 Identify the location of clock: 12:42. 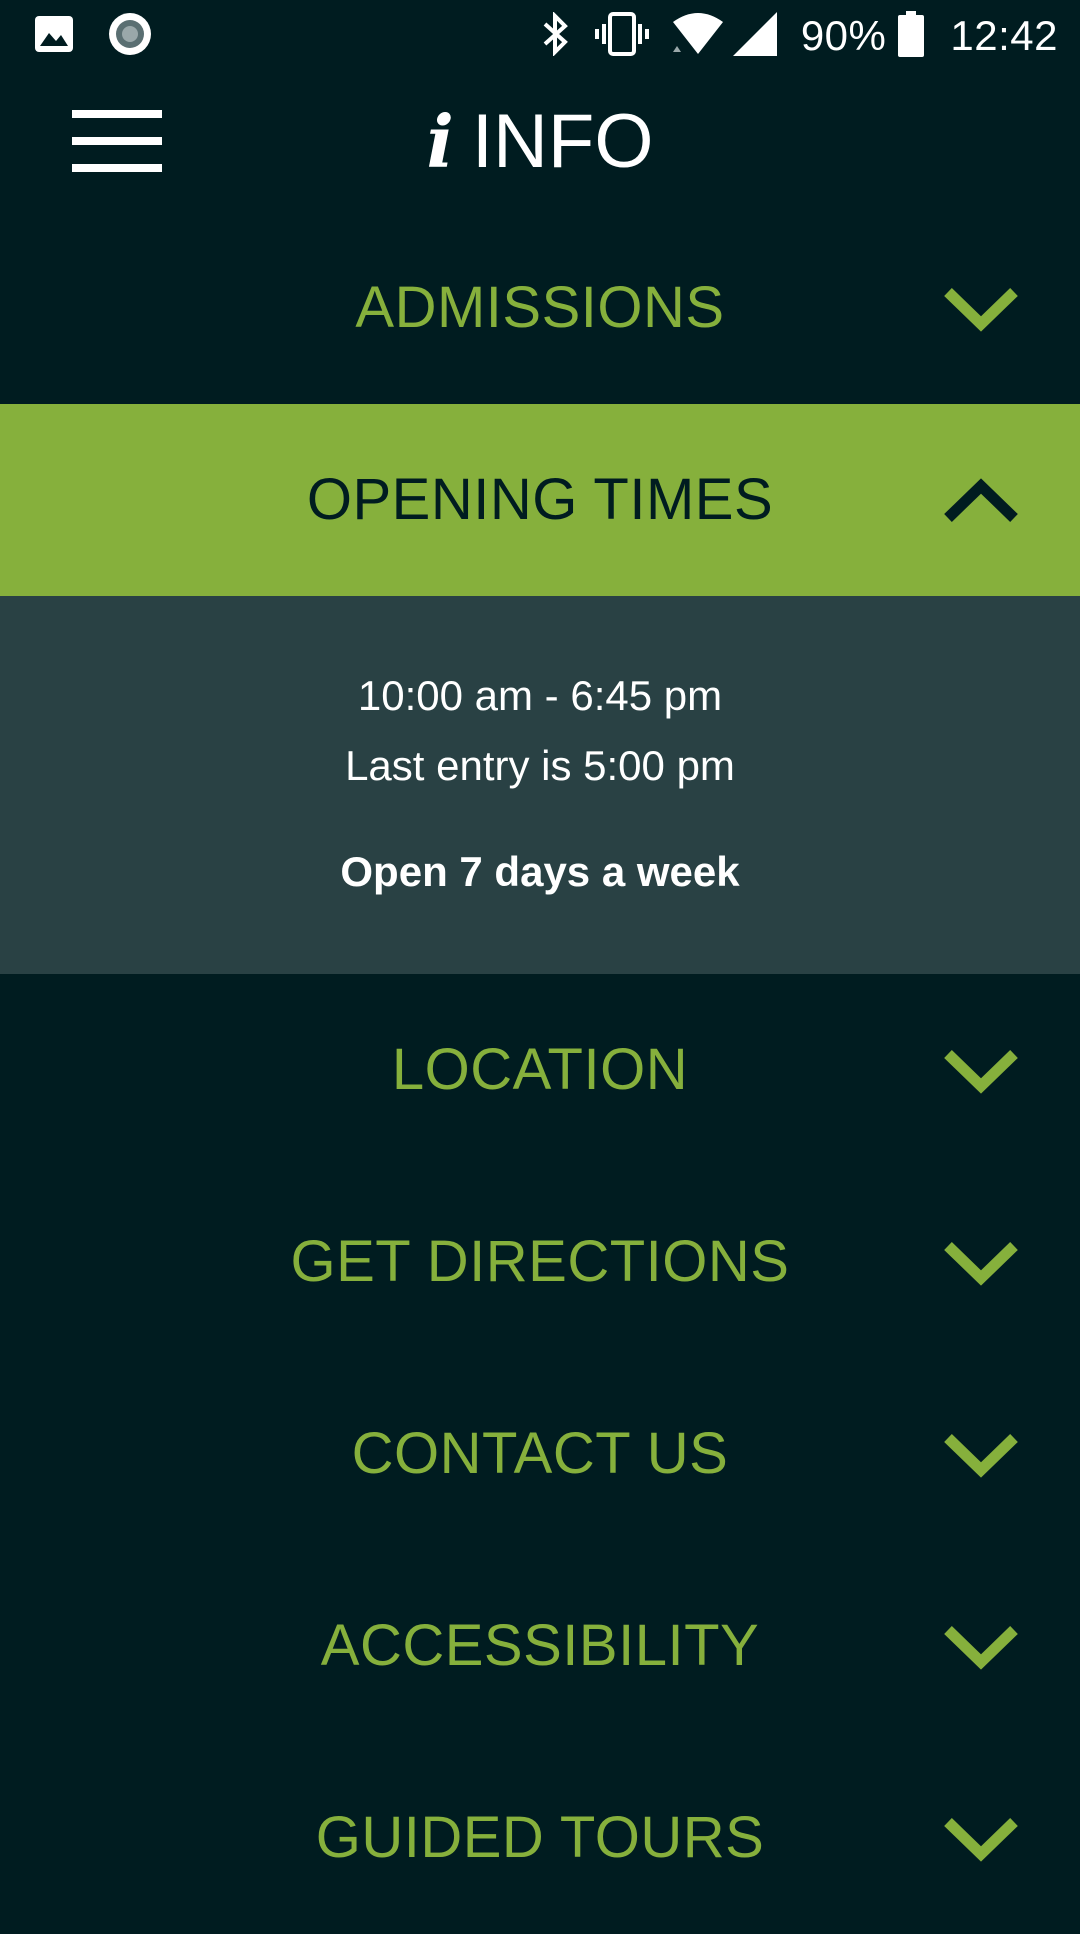
(1004, 35).